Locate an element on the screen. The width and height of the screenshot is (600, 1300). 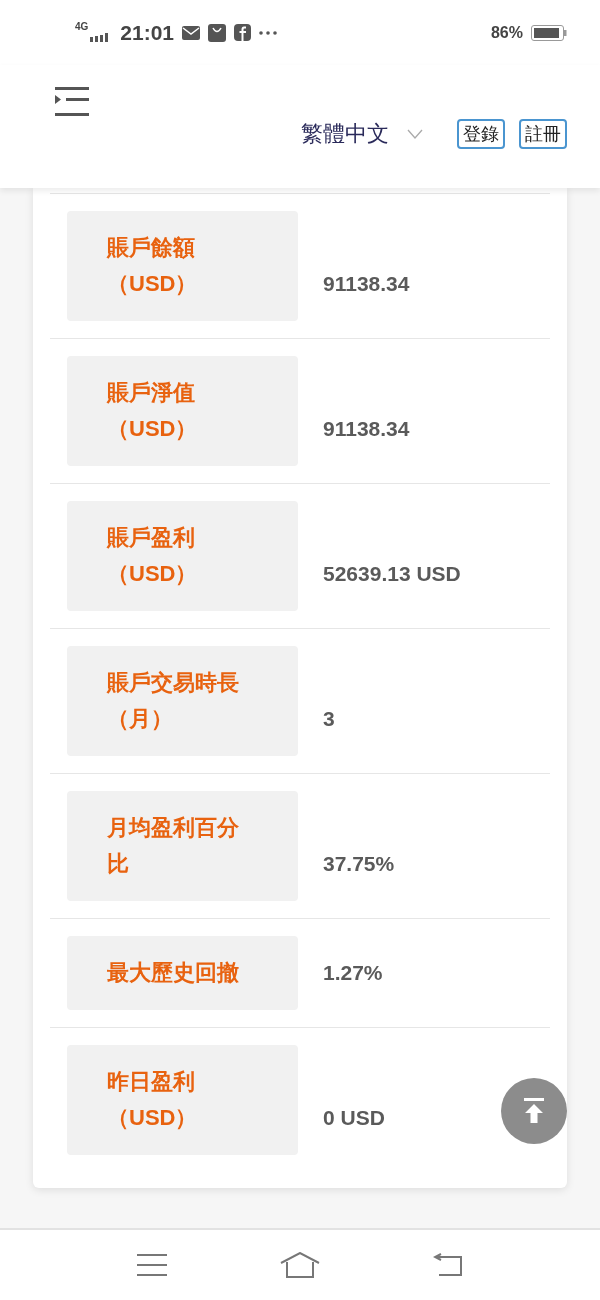
field-value: 1.27% is located at coordinates (353, 973).